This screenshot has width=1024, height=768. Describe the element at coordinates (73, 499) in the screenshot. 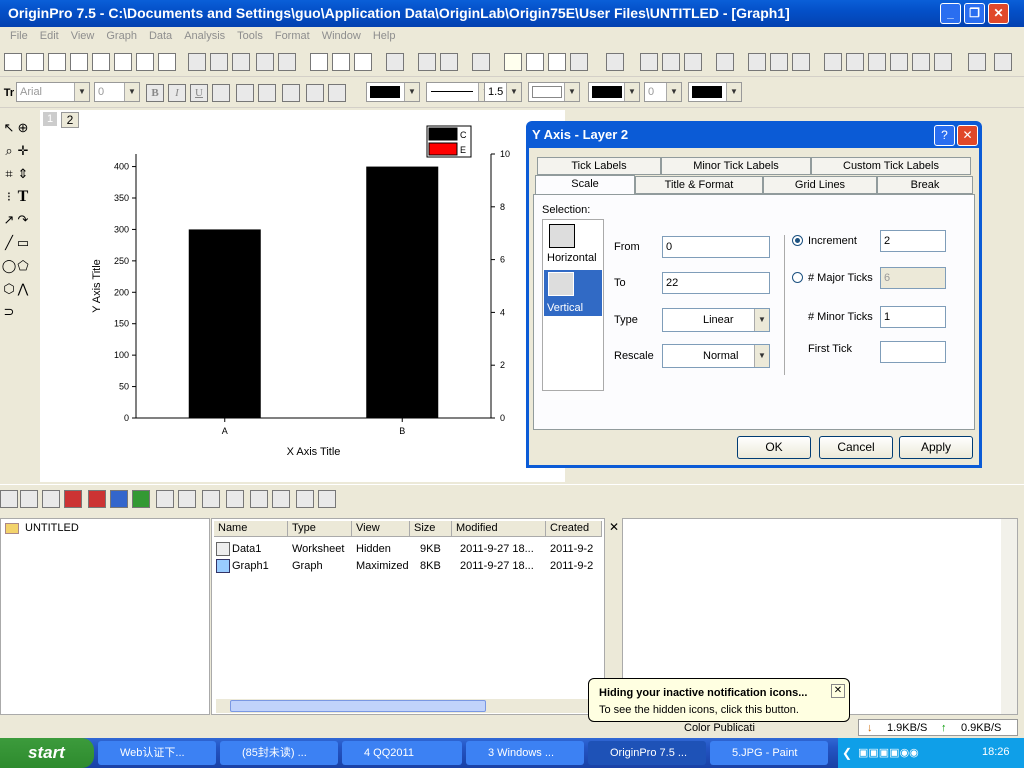

I see `bar-plot-icon` at that location.